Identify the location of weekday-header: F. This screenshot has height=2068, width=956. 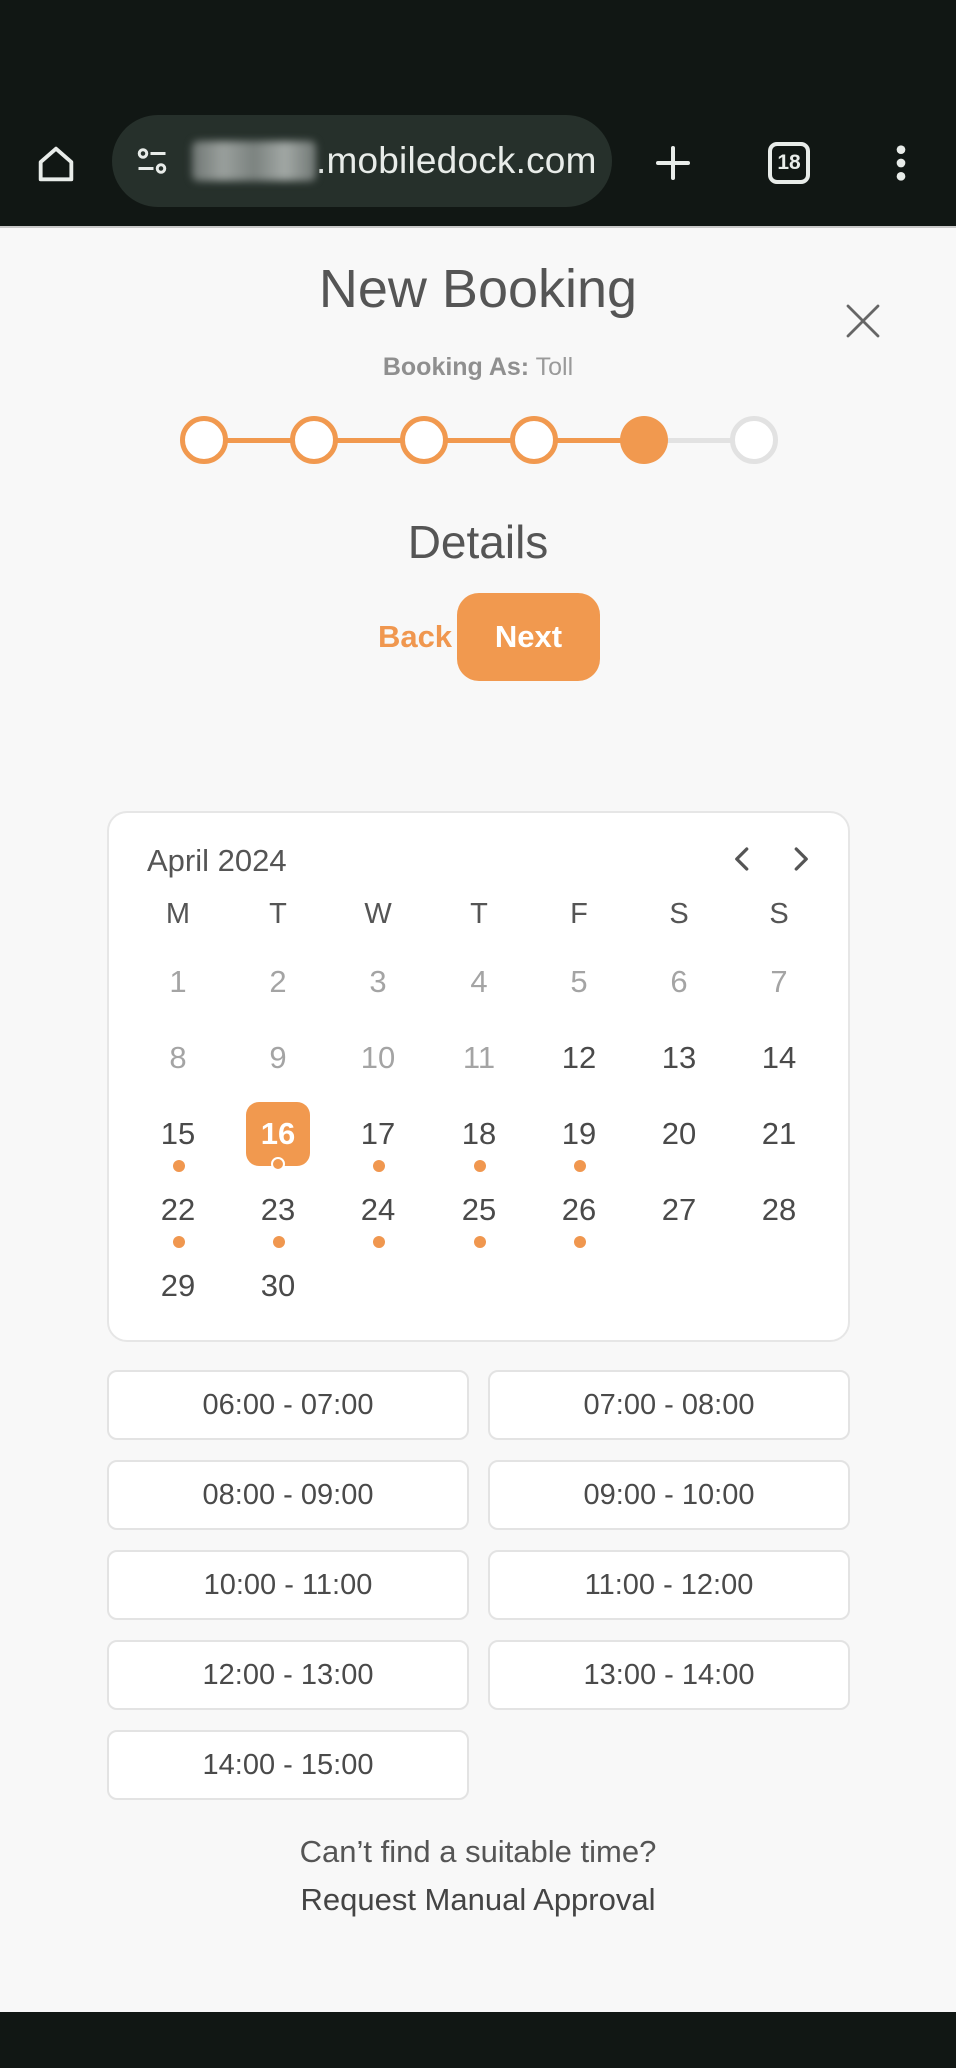
(579, 914).